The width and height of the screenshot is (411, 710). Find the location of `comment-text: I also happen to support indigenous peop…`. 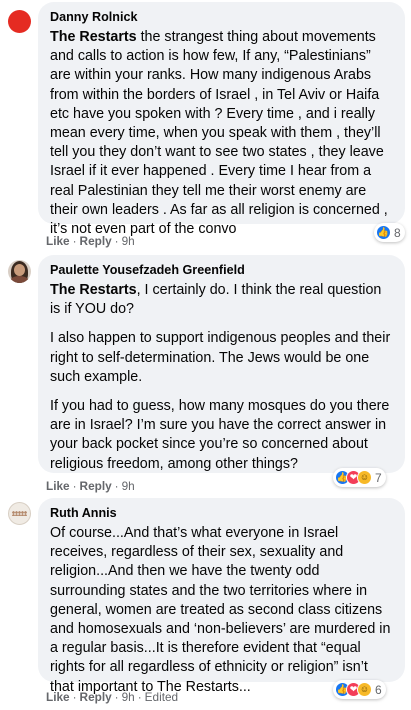

comment-text: I also happen to support indigenous peop… is located at coordinates (220, 357).